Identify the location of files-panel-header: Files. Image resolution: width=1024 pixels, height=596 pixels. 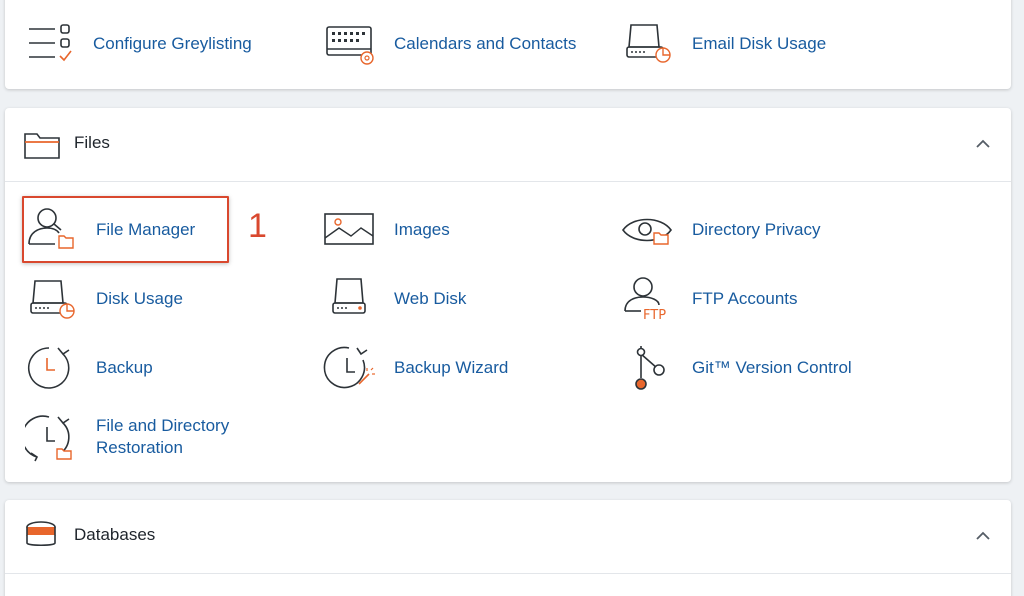
(508, 145).